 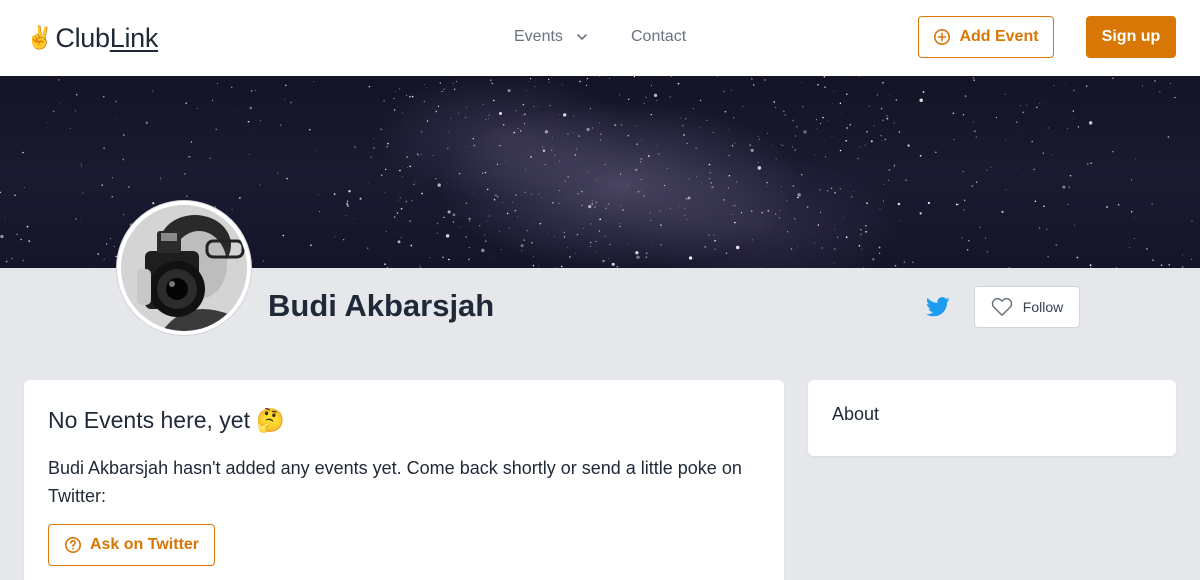 I want to click on clublink-logo: ✌️ ClubLink, so click(x=92, y=38).